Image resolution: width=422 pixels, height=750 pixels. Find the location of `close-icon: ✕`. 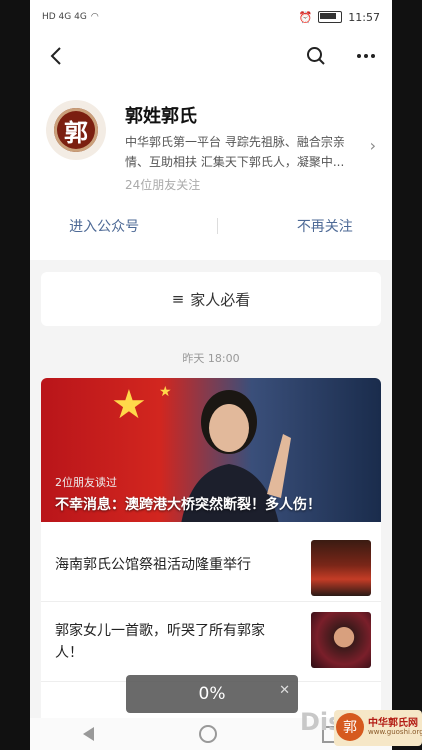

close-icon: ✕ is located at coordinates (284, 690).